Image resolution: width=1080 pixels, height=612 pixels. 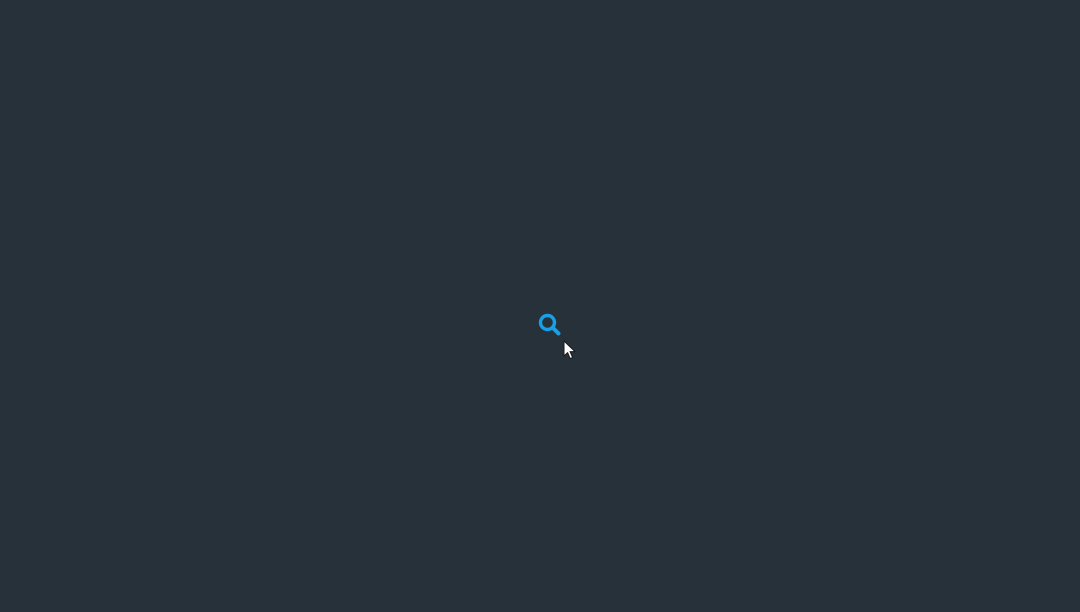 I want to click on search-icon, so click(x=549, y=324).